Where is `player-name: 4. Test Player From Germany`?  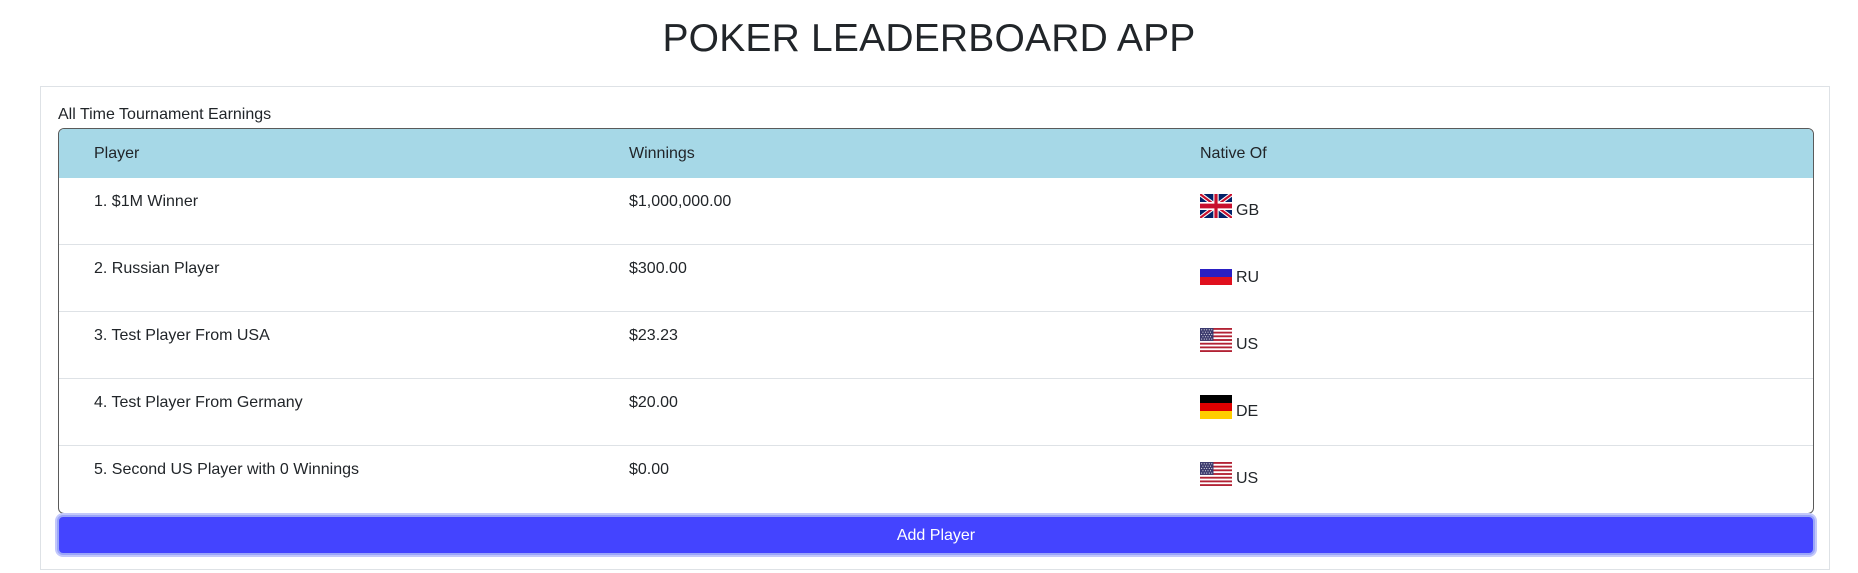 player-name: 4. Test Player From Germany is located at coordinates (198, 402).